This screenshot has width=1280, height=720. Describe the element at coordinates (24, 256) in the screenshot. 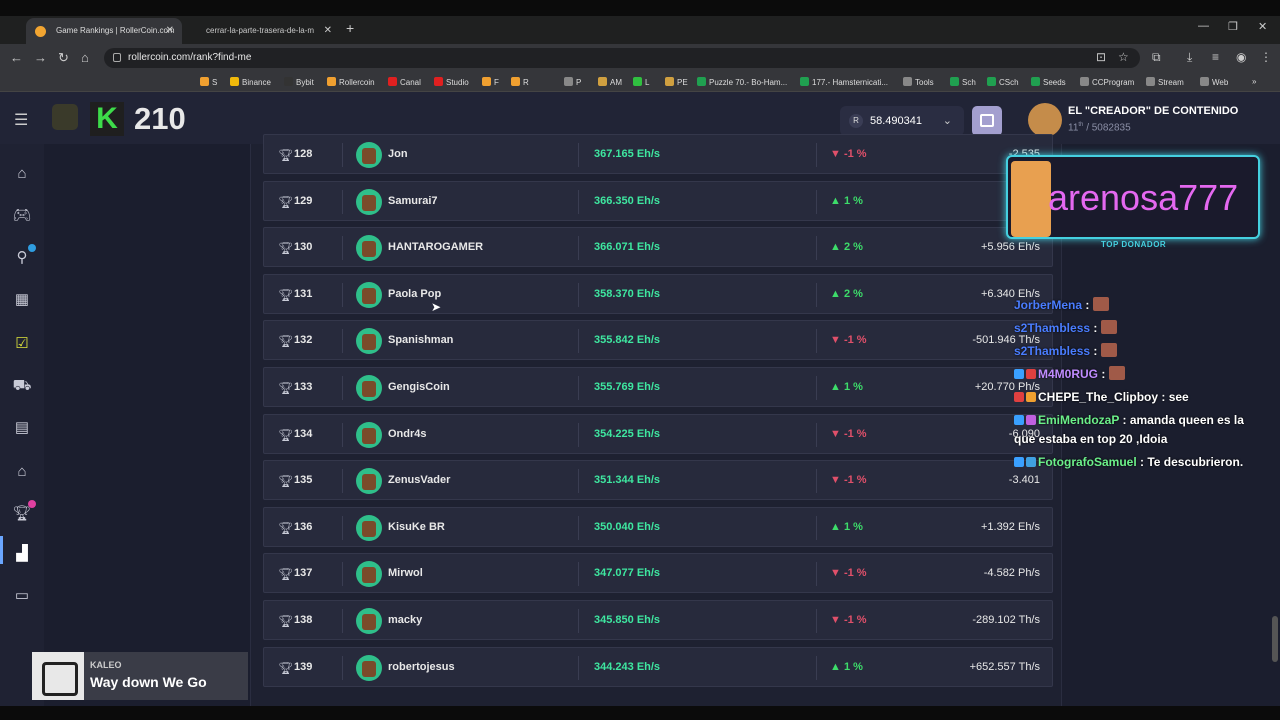

I see `rewards-icon: ⚲` at that location.